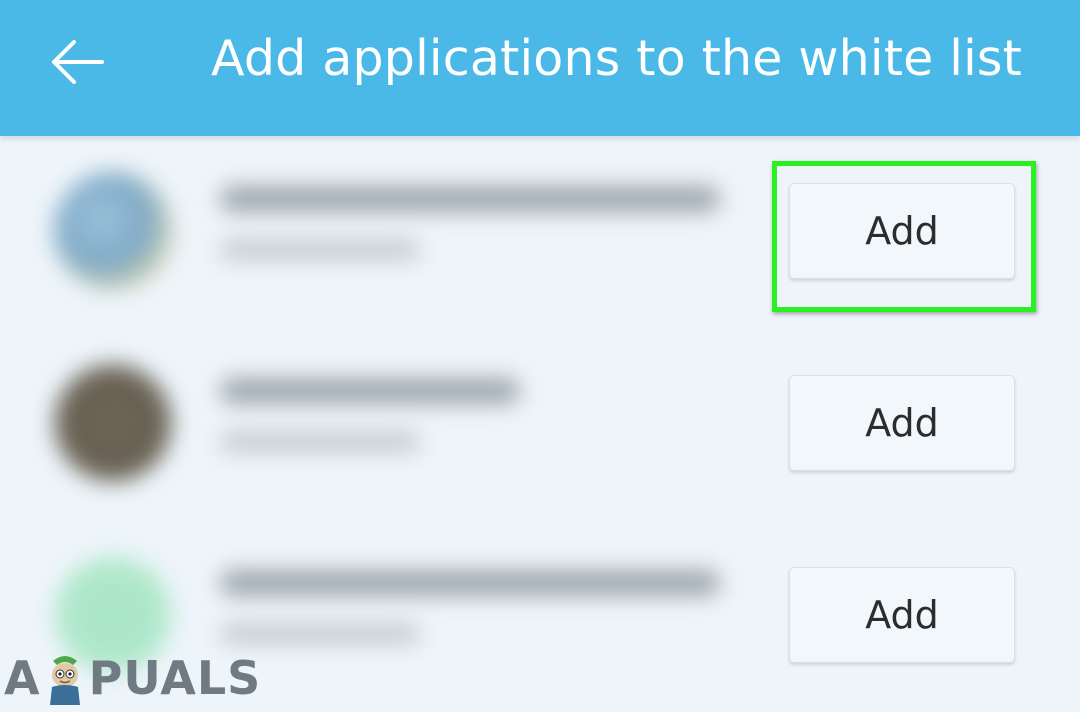 Image resolution: width=1080 pixels, height=712 pixels. Describe the element at coordinates (175, 678) in the screenshot. I see `watermark-text-end: PUALS` at that location.